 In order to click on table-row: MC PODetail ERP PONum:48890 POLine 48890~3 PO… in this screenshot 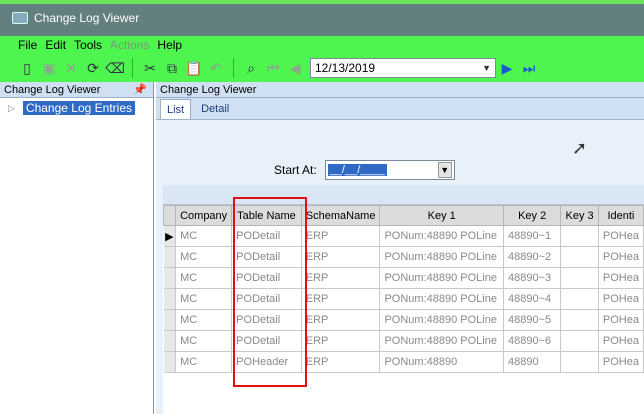, I will do `click(403, 278)`.